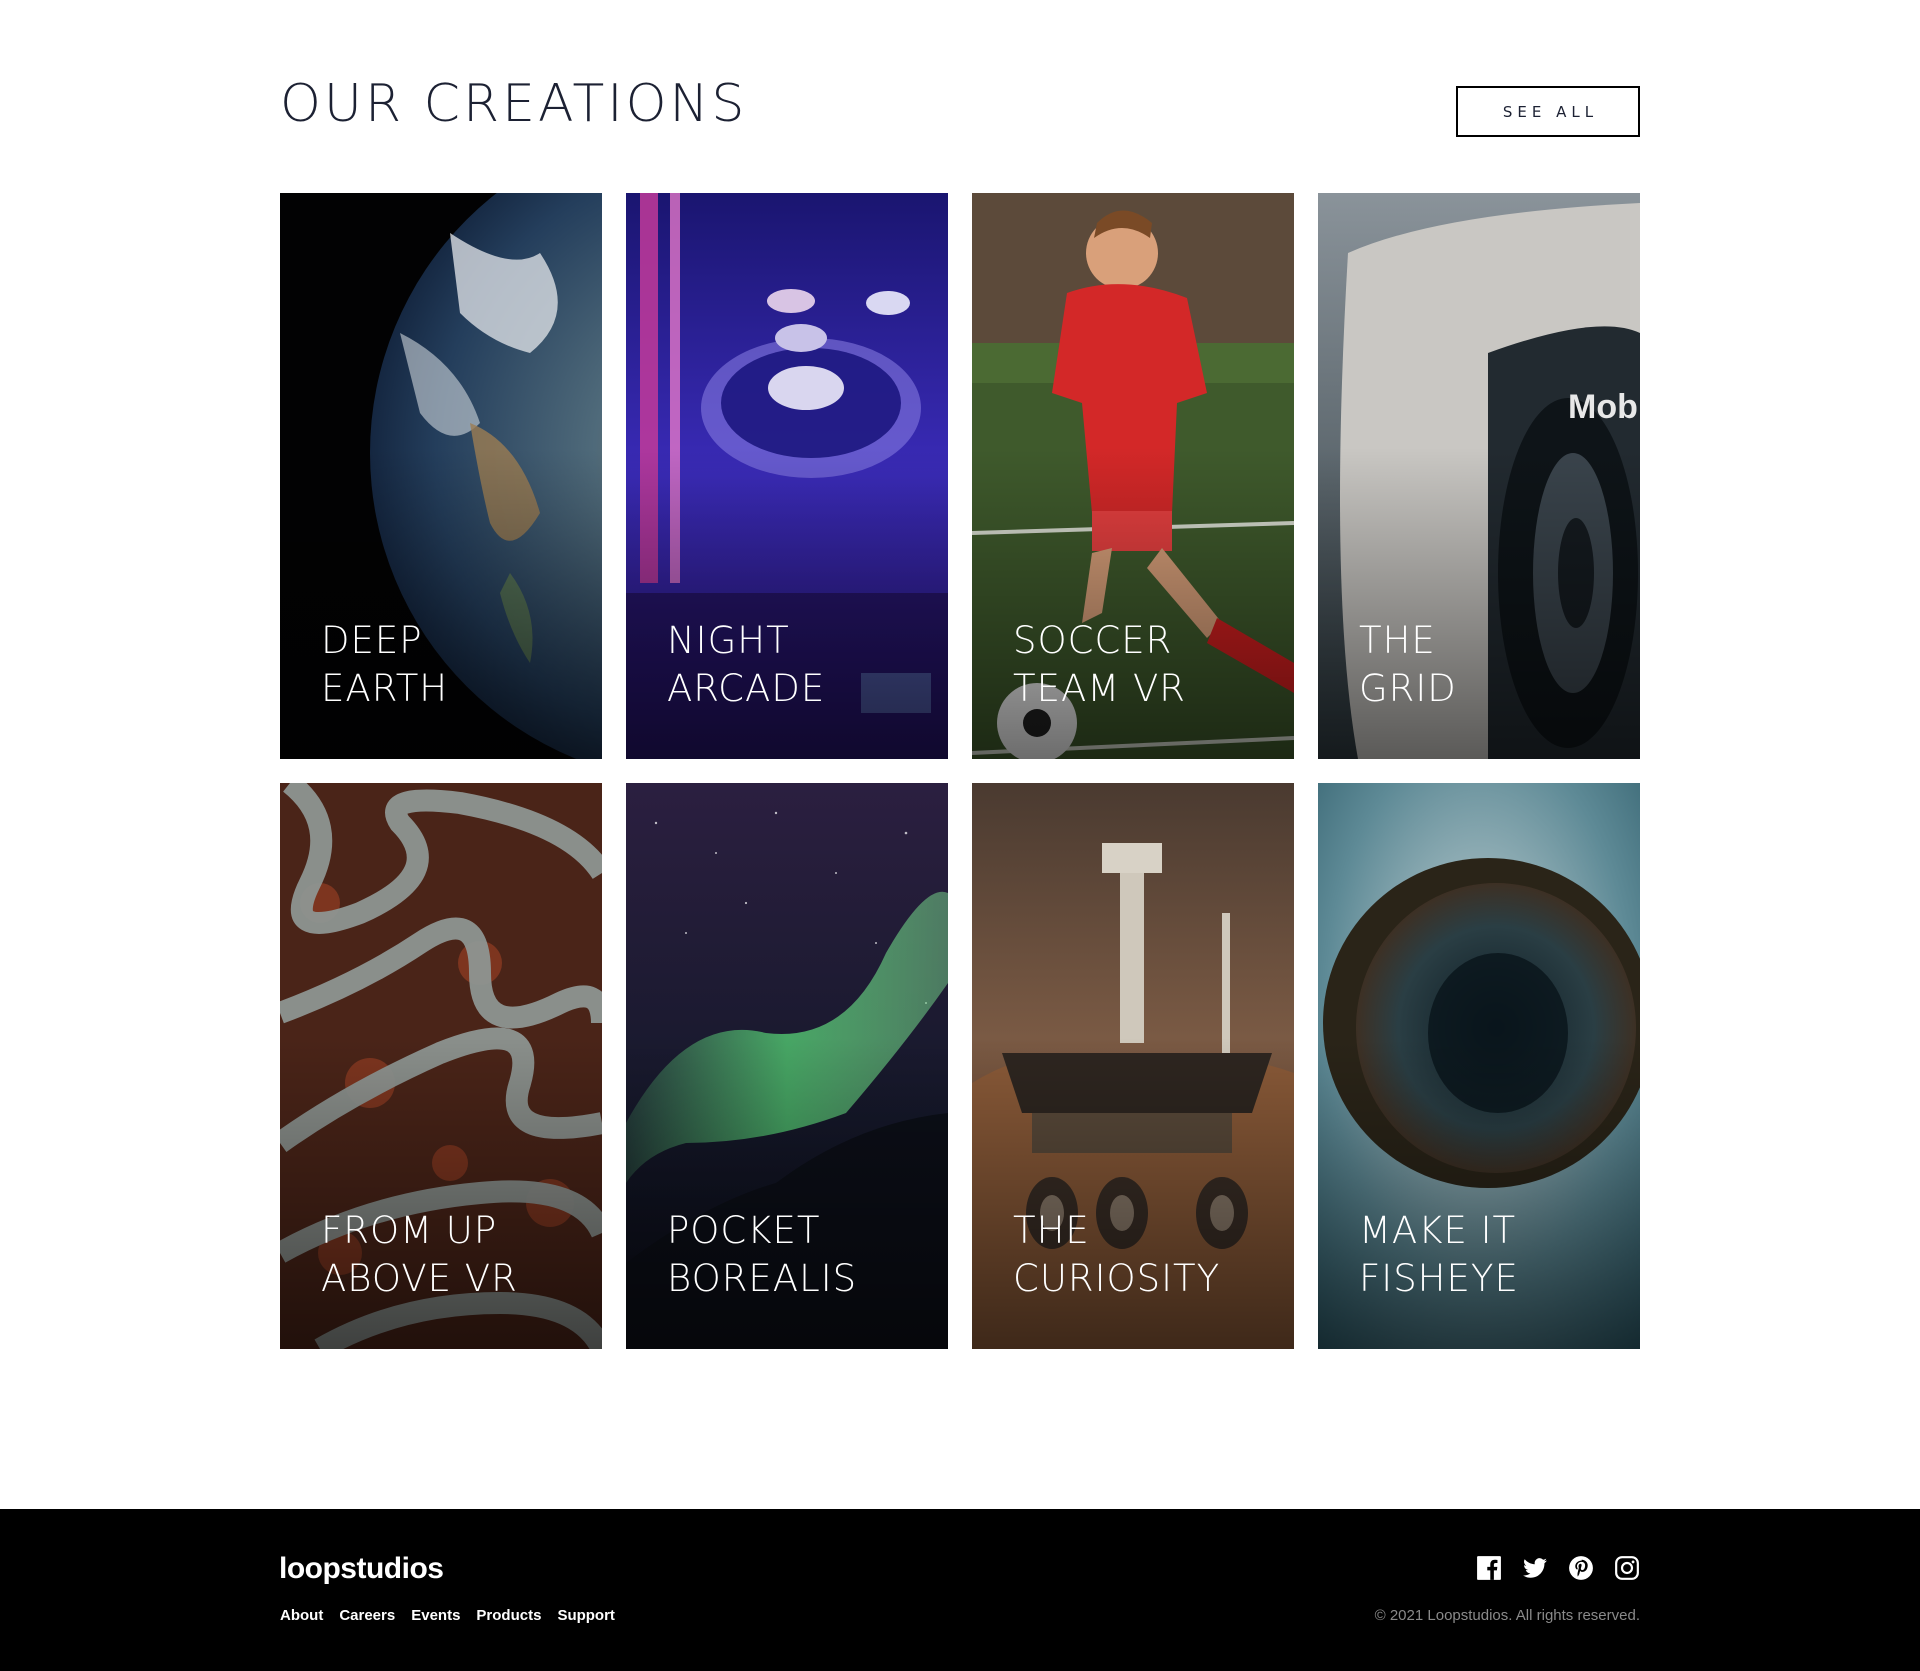 This screenshot has width=1920, height=1671. I want to click on footer-link-support: Support, so click(586, 1615).